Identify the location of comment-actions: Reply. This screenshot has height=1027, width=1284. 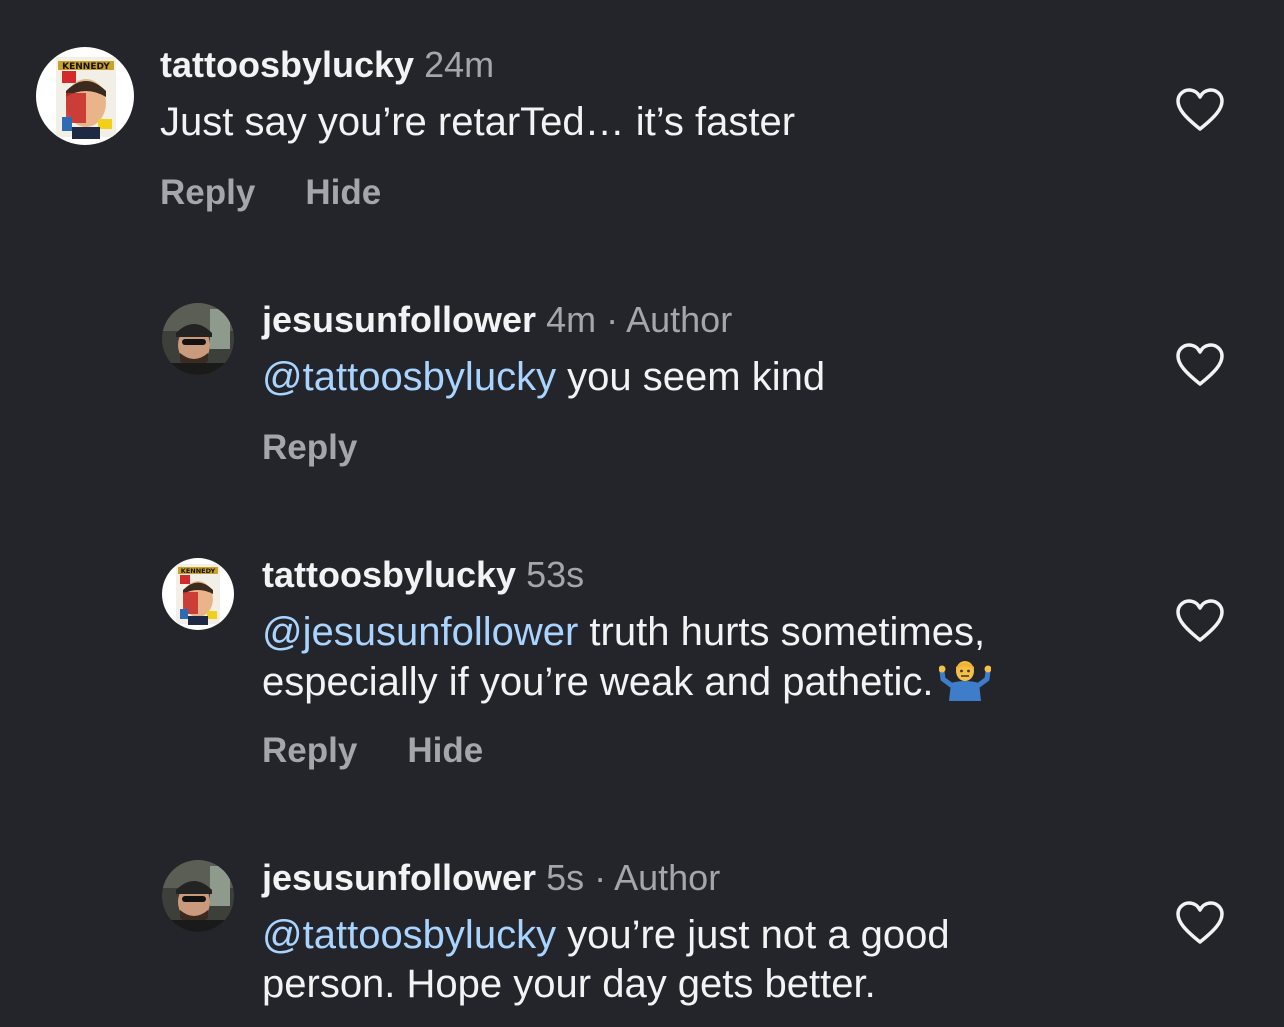
(309, 448).